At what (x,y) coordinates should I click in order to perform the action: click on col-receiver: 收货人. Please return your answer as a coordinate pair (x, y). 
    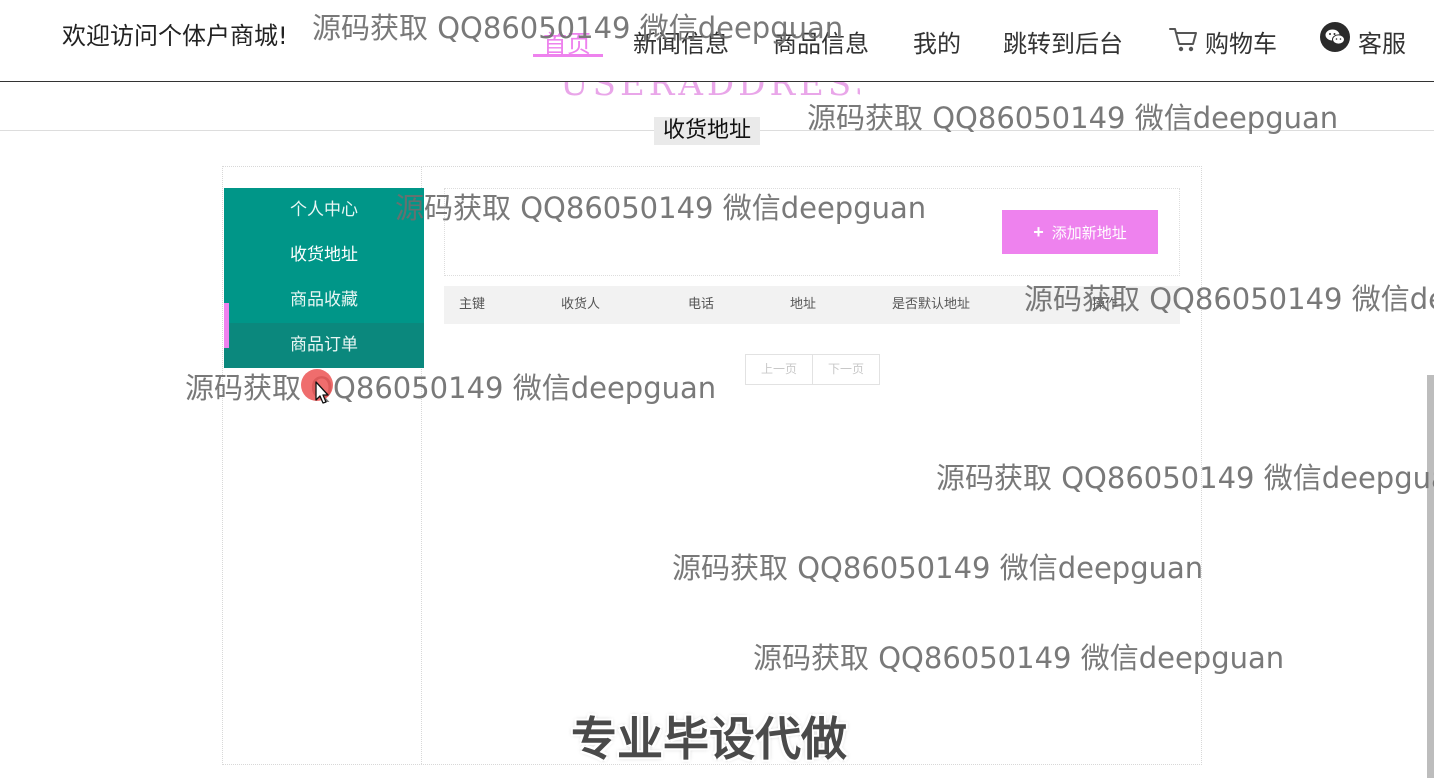
    Looking at the image, I should click on (581, 304).